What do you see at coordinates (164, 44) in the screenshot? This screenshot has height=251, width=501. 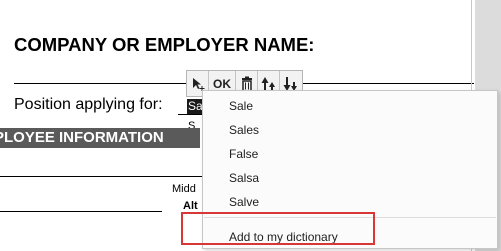 I see `company-heading: COMPANY OR EMPLOYER NAME:` at bounding box center [164, 44].